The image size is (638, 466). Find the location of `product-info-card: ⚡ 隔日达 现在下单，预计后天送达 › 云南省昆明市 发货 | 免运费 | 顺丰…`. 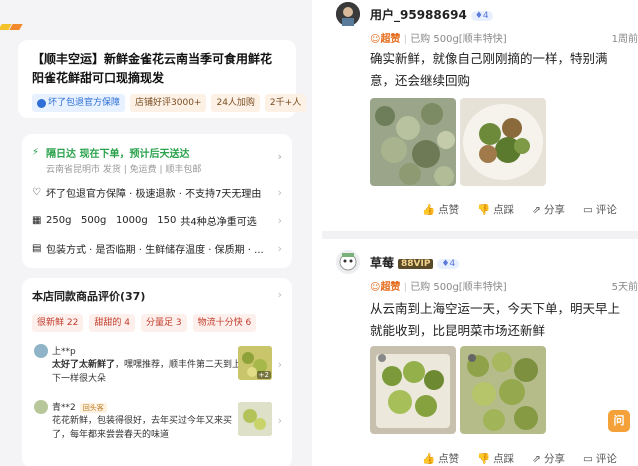

product-info-card: ⚡ 隔日达 现在下单，预计后天送达 › 云南省昆明市 发货 | 免运费 | 顺丰… is located at coordinates (157, 201).